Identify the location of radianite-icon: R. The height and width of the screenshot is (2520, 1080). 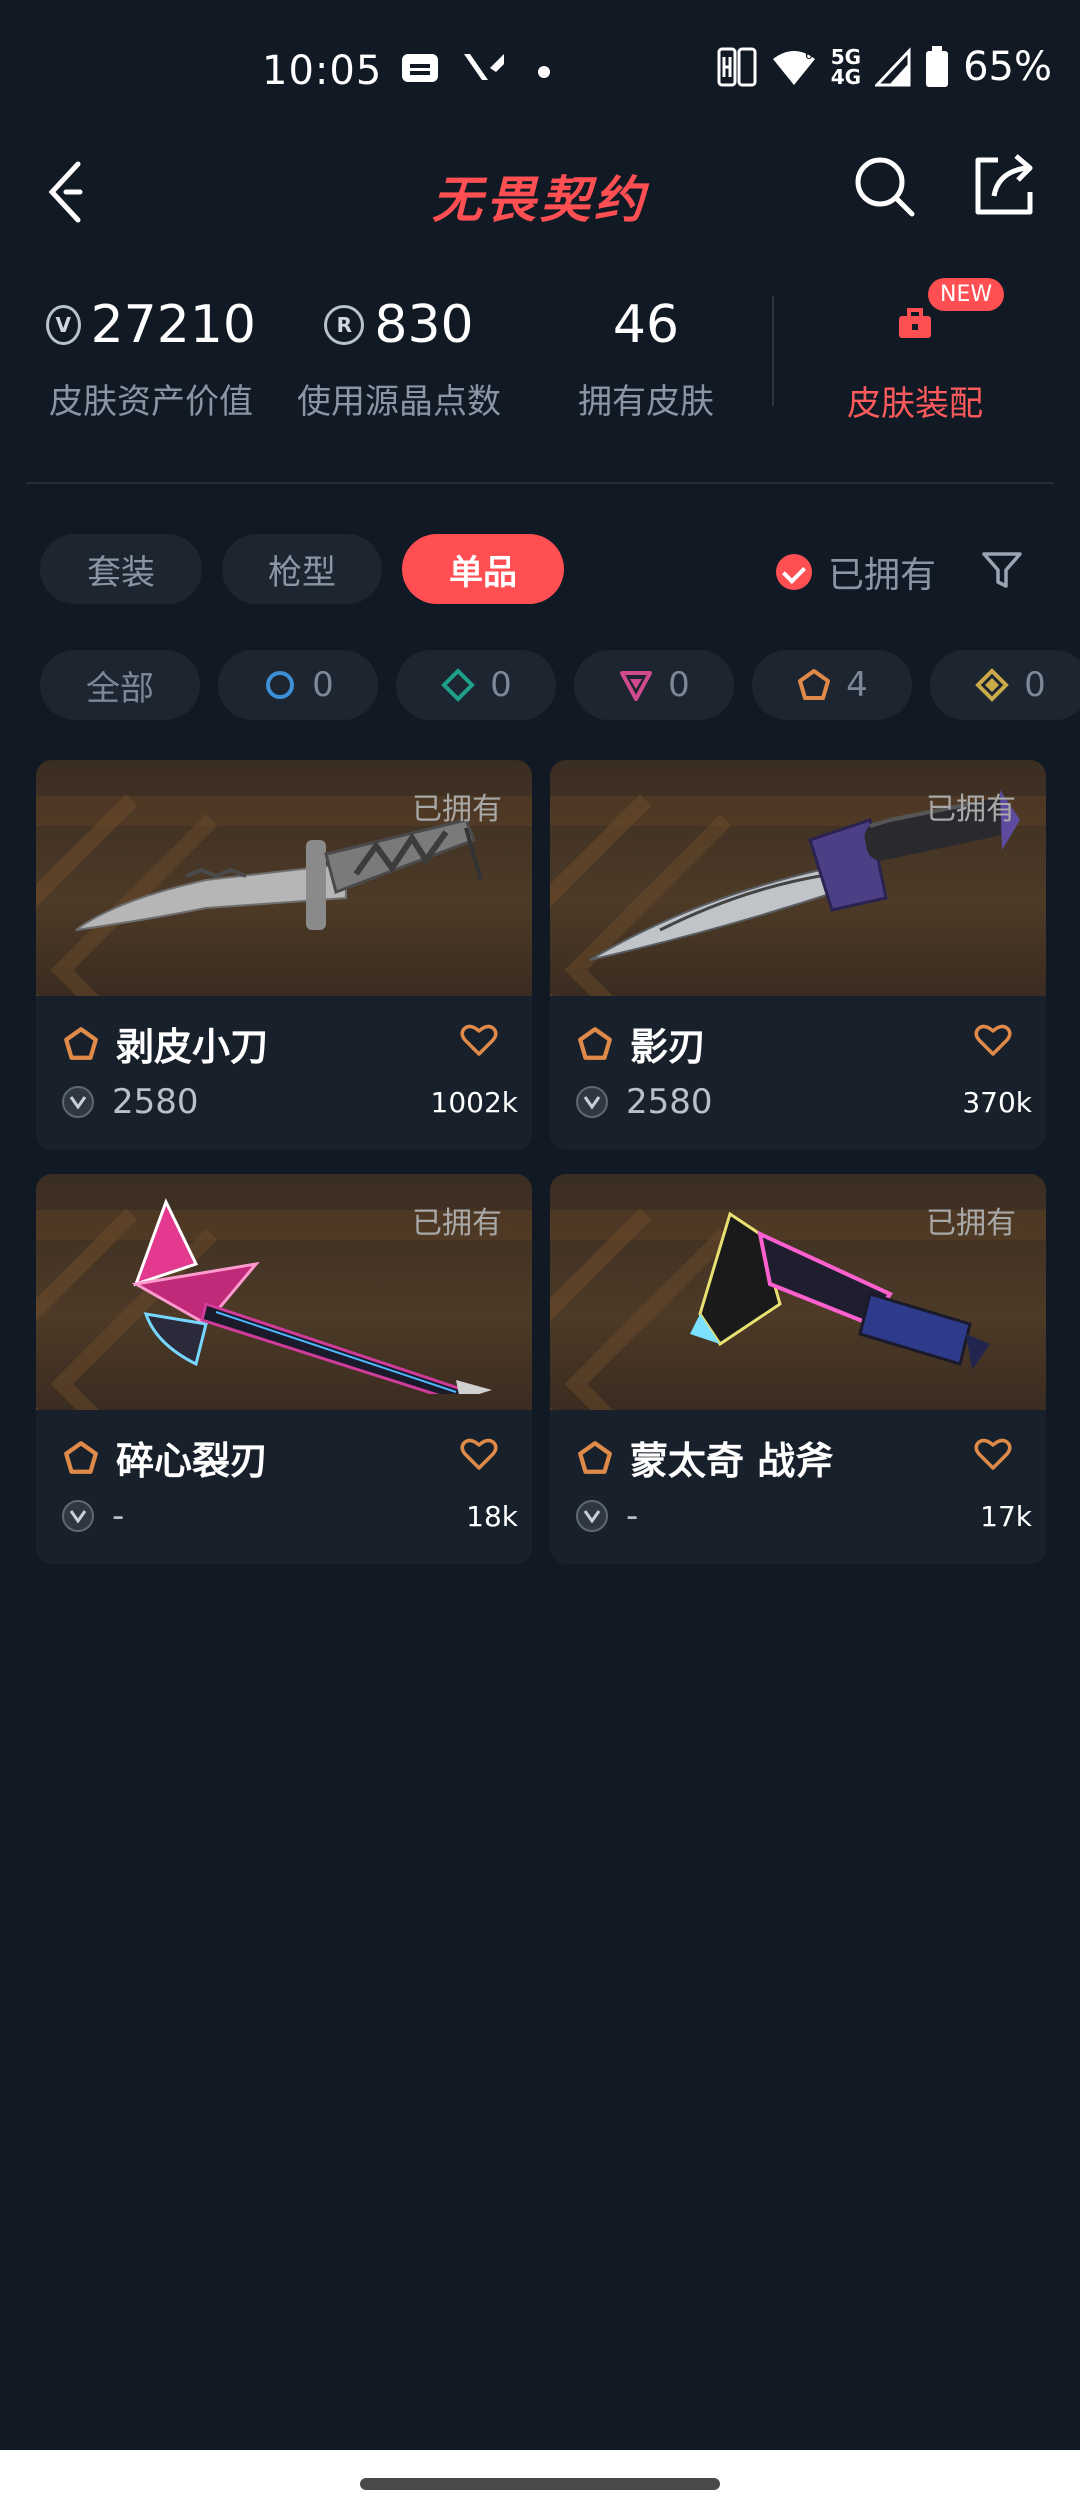
(344, 325).